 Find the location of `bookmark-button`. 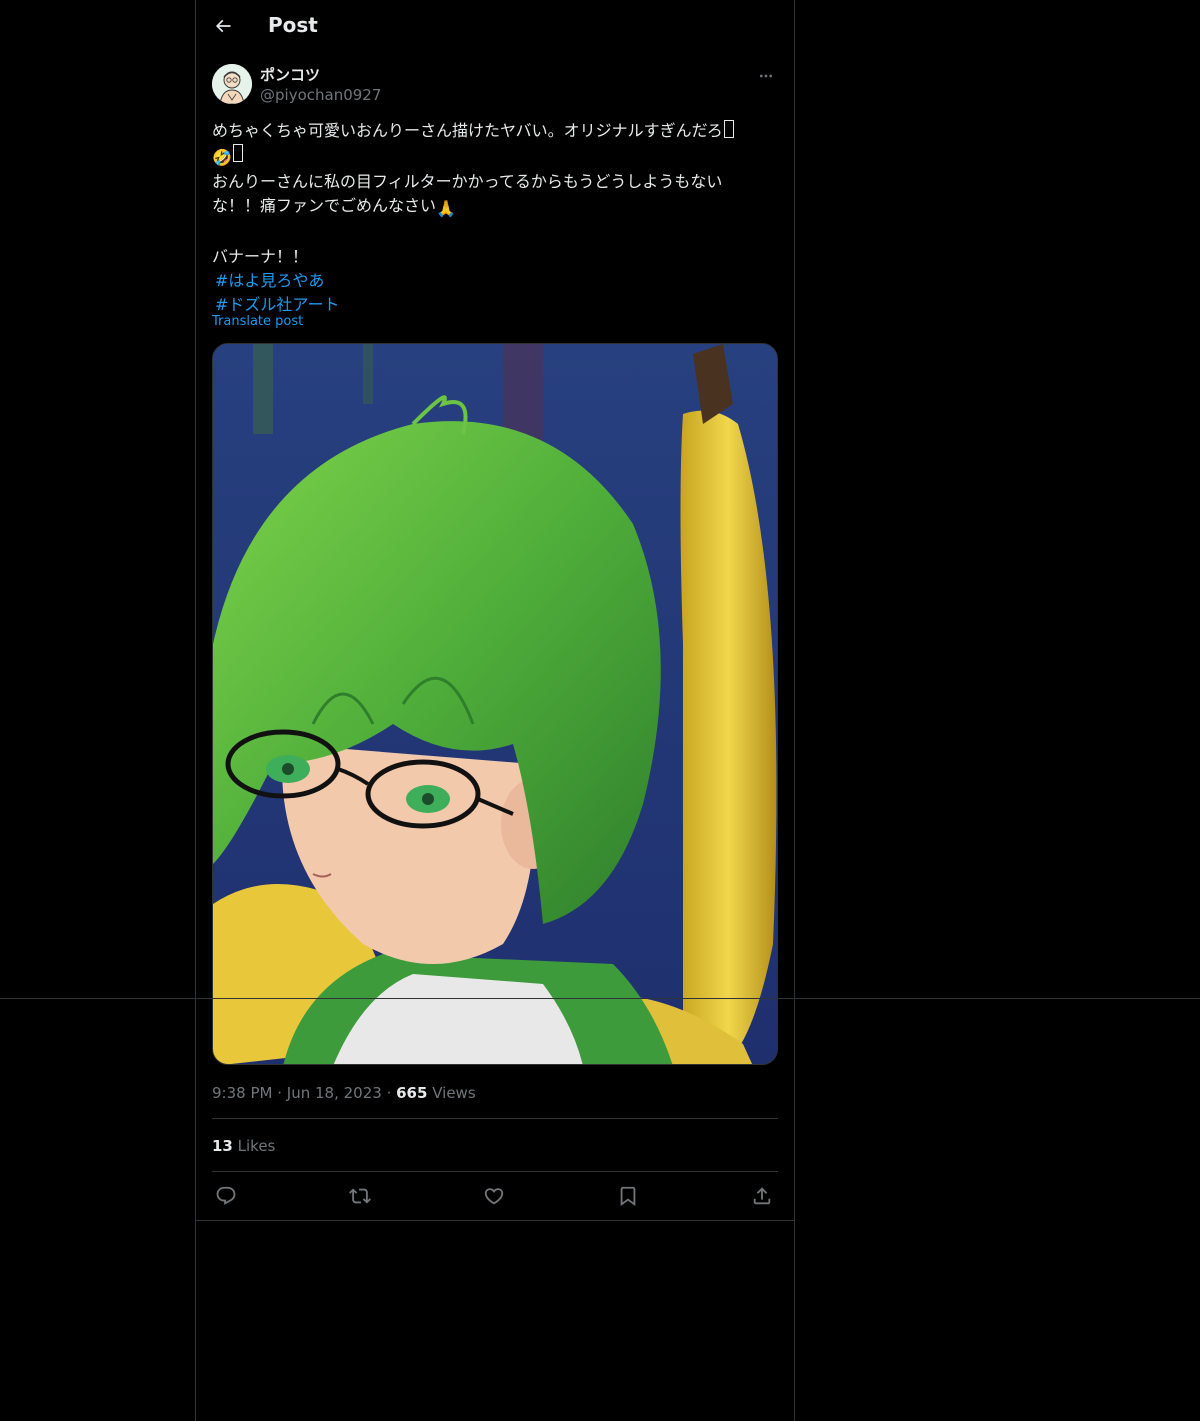

bookmark-button is located at coordinates (628, 1196).